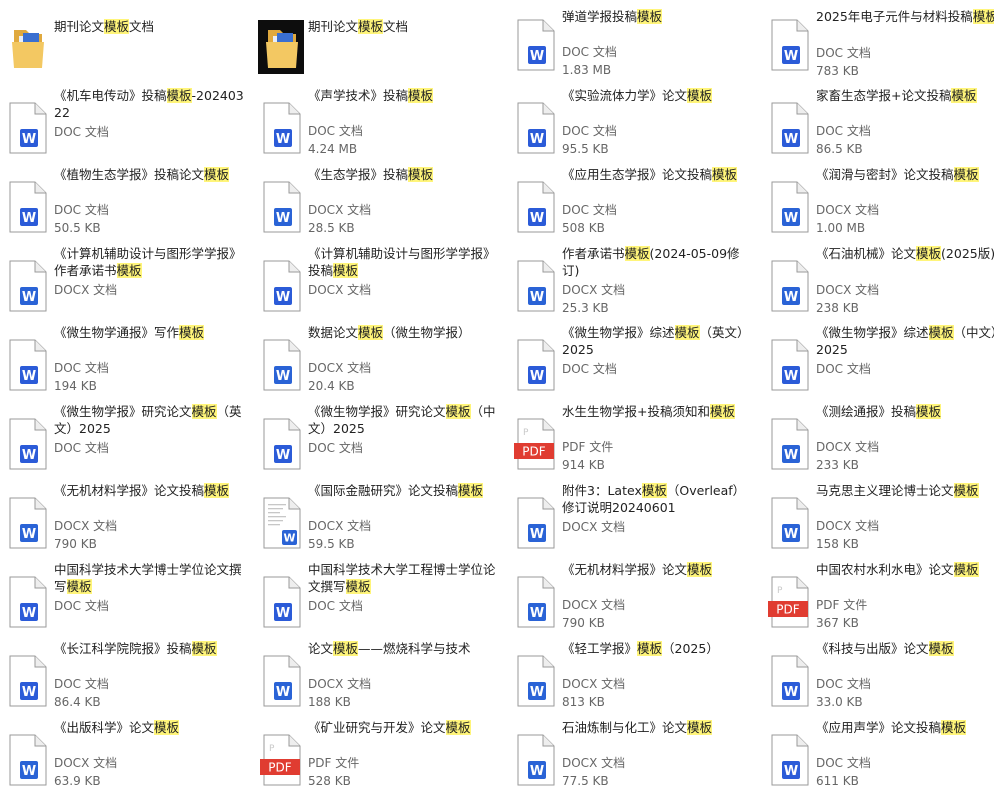 This screenshot has width=994, height=798. What do you see at coordinates (905, 253) in the screenshot?
I see `file-name: 《石油机械》论文模板(2025版)` at bounding box center [905, 253].